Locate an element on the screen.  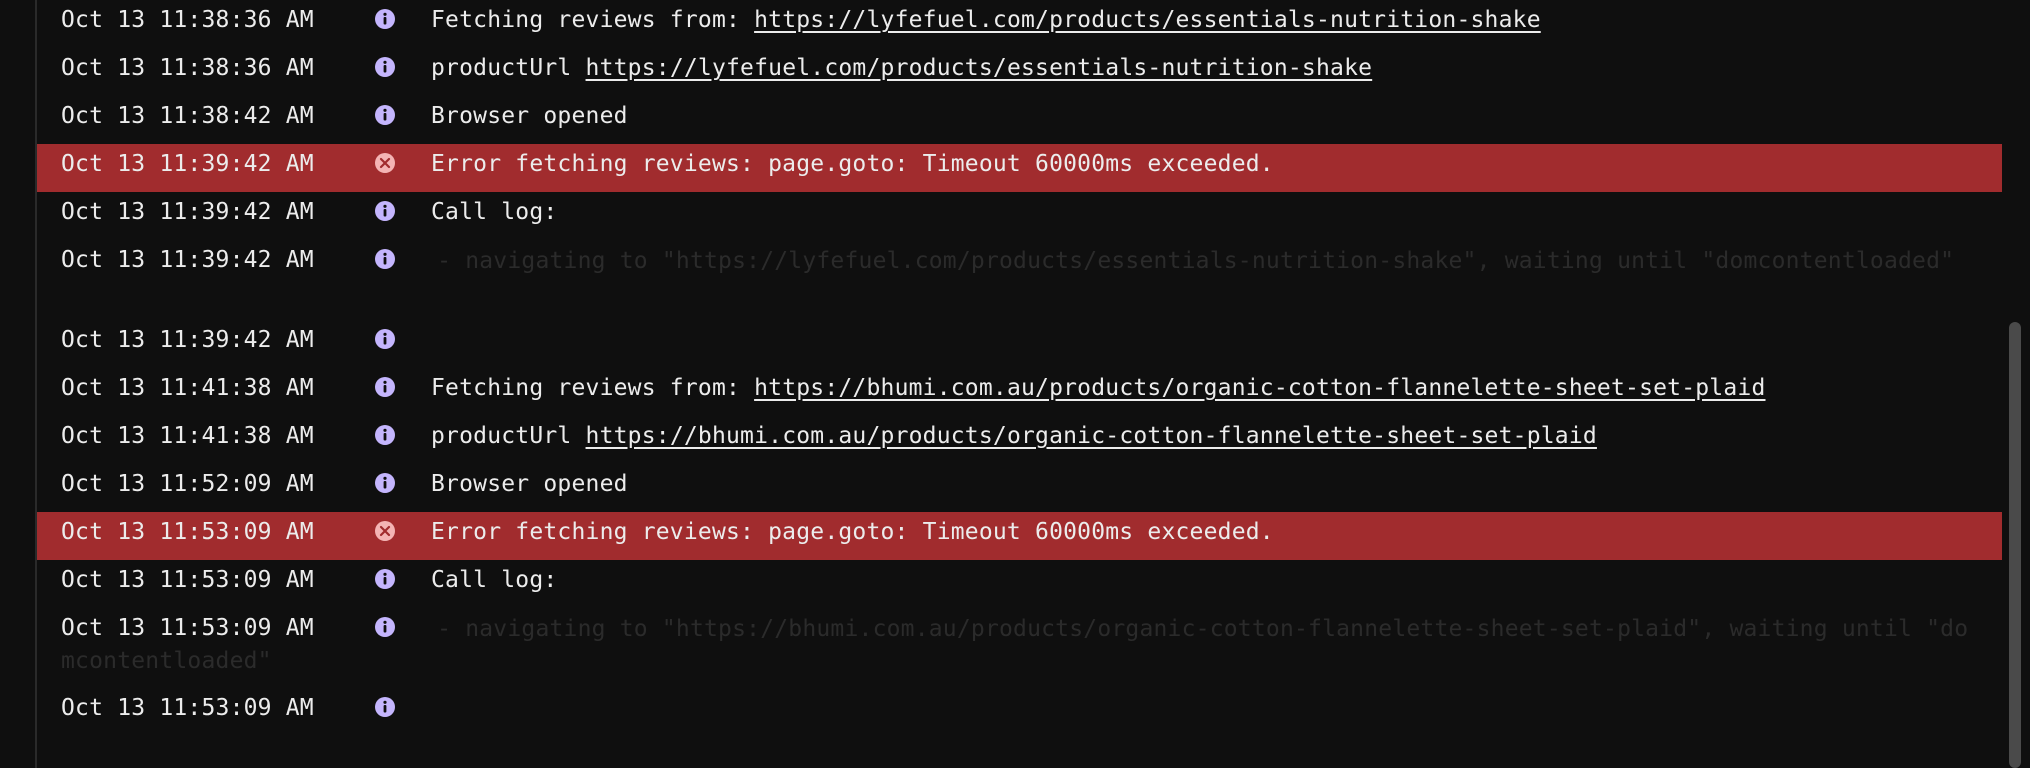
log-row: Oct 13 11:53:09 AM Call log: is located at coordinates (1019, 584).